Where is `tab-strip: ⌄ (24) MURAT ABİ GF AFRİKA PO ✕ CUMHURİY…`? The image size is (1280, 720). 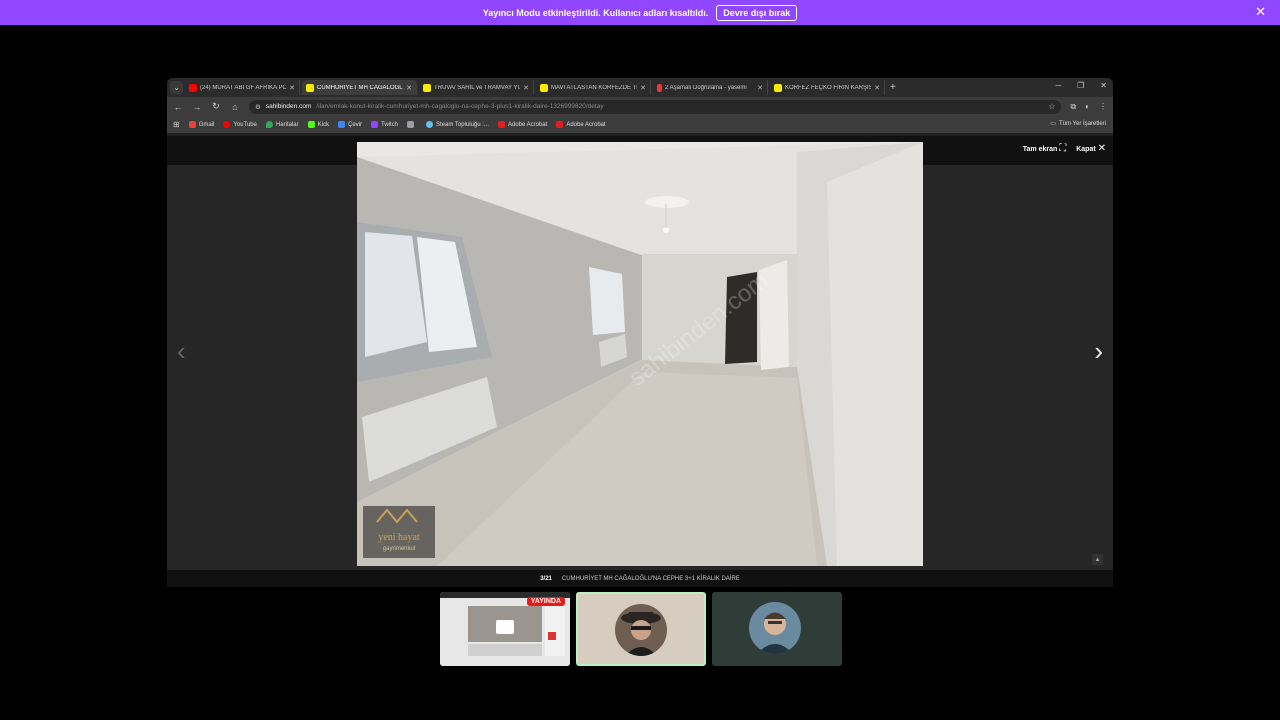
tab-strip: ⌄ (24) MURAT ABİ GF AFRİKA PO ✕ CUMHURİY… is located at coordinates (640, 87).